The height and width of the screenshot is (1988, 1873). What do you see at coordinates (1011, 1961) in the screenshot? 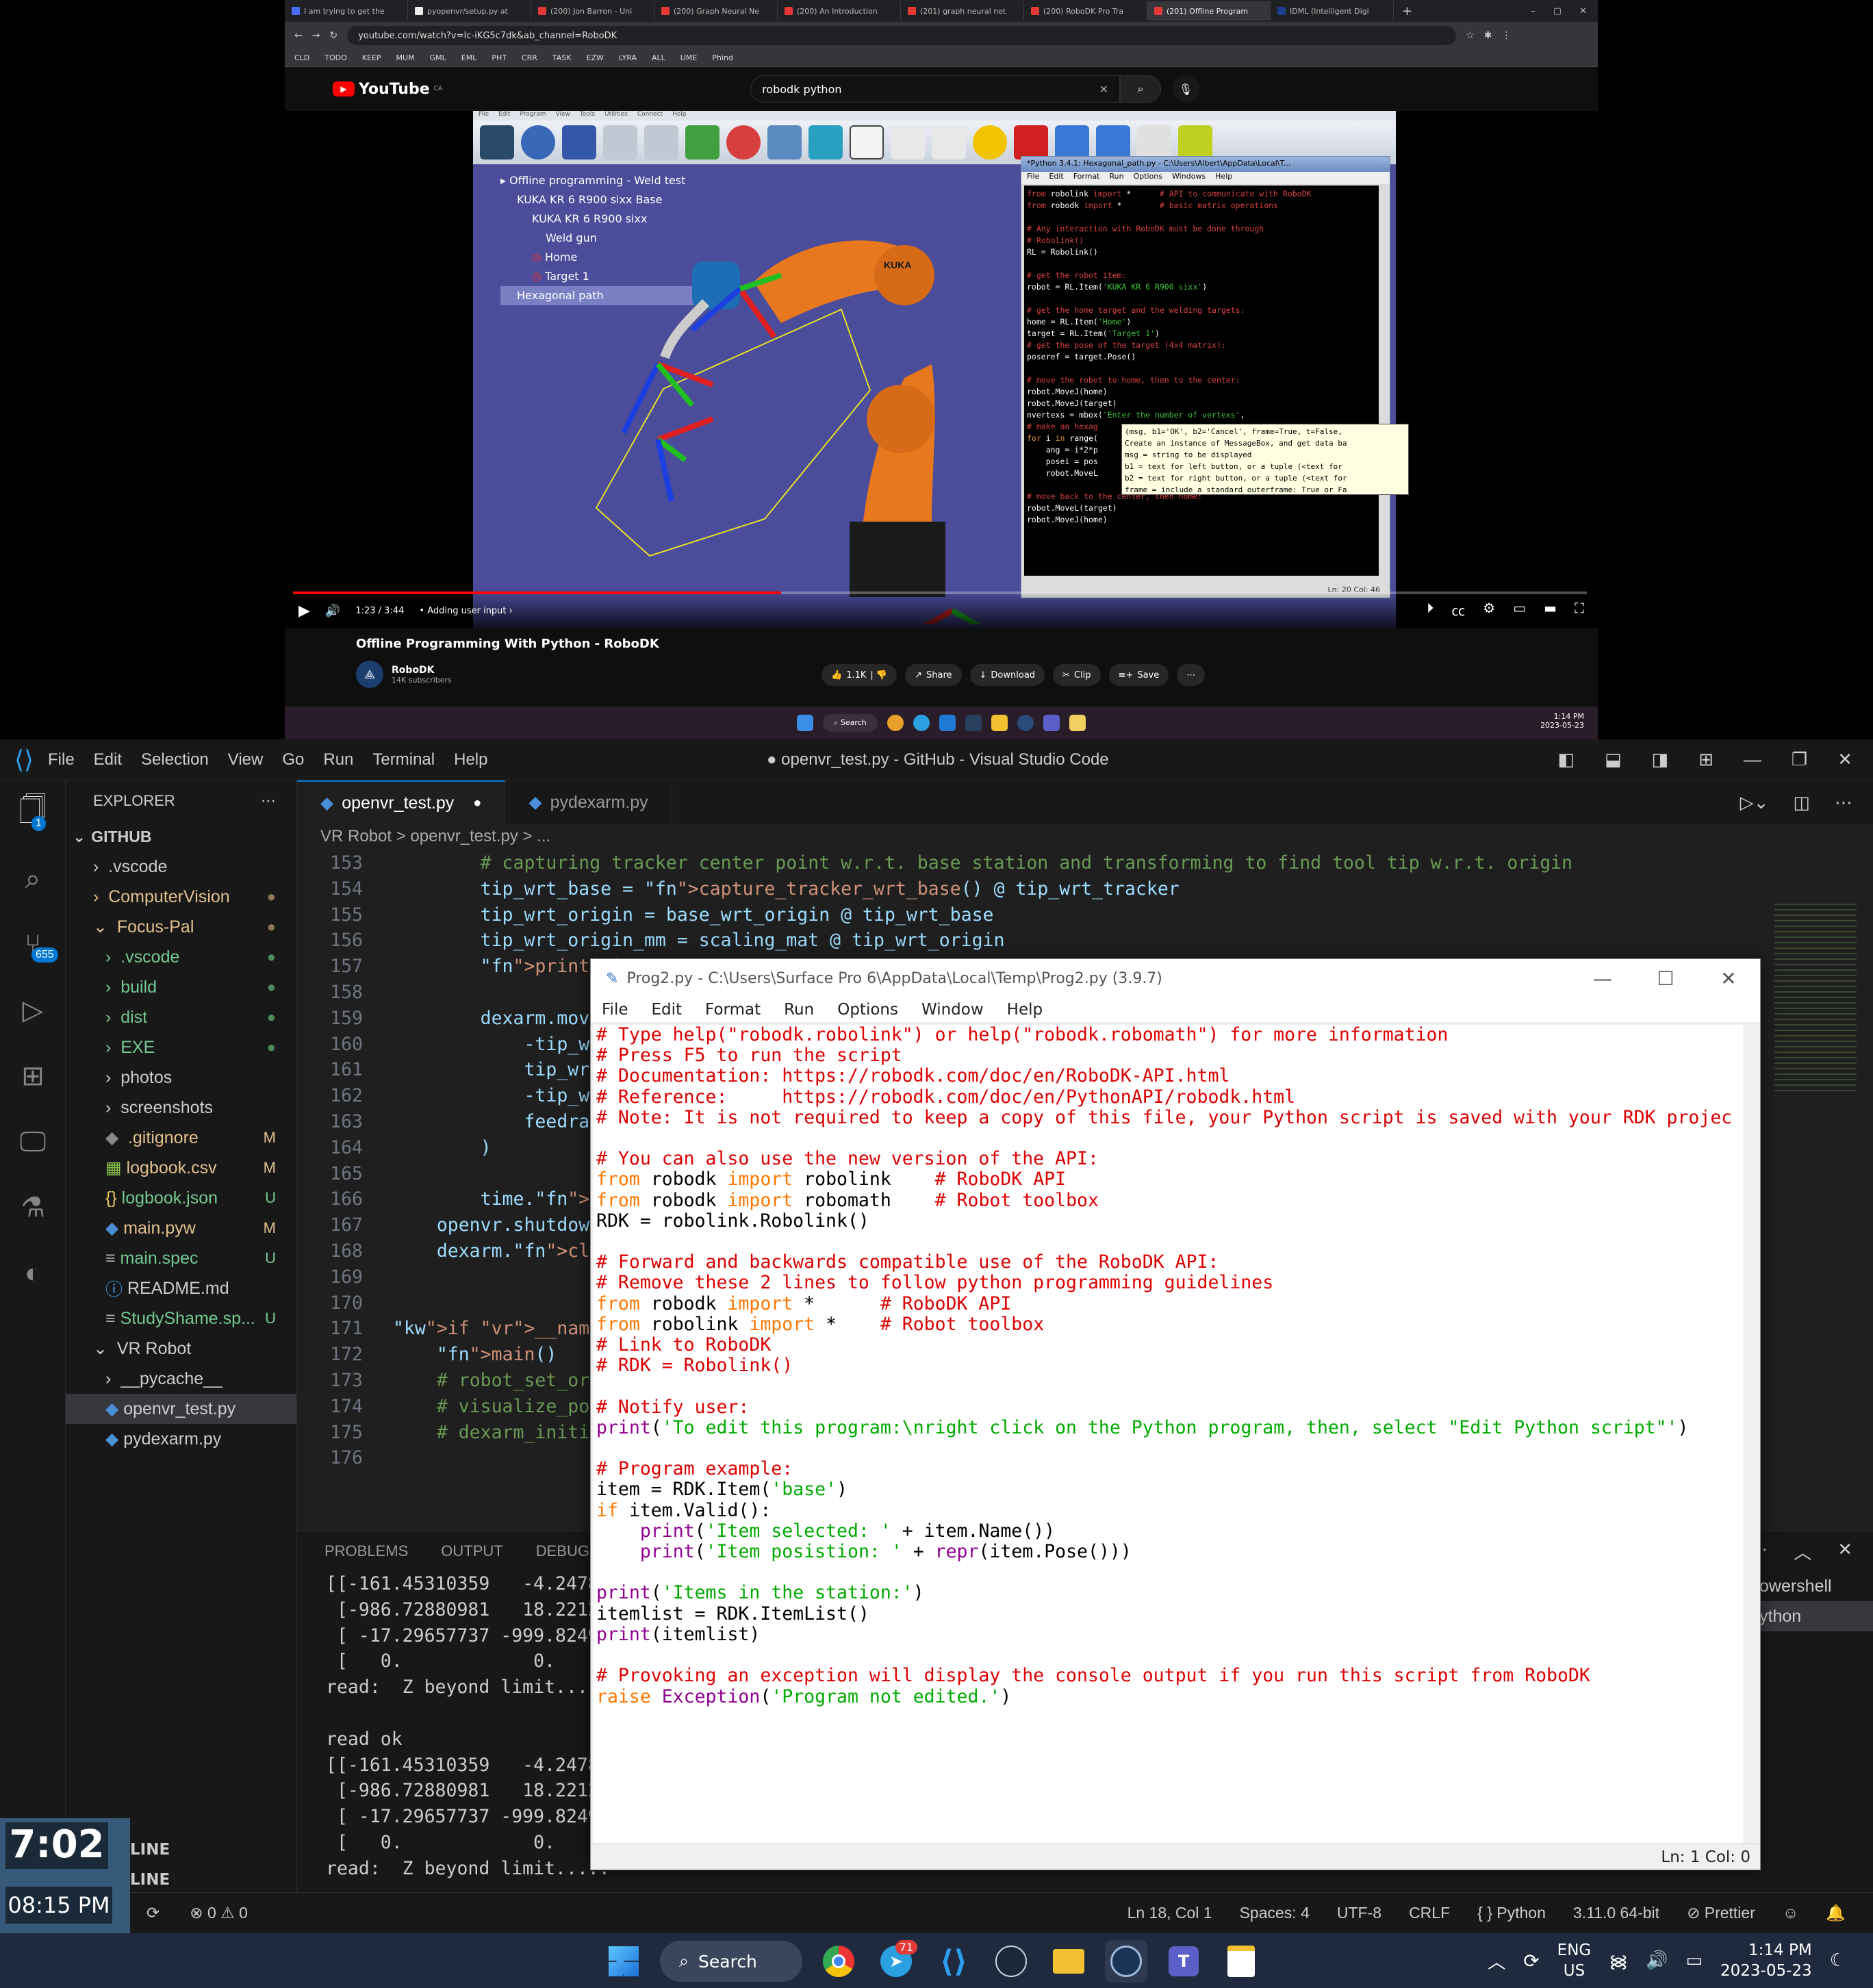
I see `steam-icon` at bounding box center [1011, 1961].